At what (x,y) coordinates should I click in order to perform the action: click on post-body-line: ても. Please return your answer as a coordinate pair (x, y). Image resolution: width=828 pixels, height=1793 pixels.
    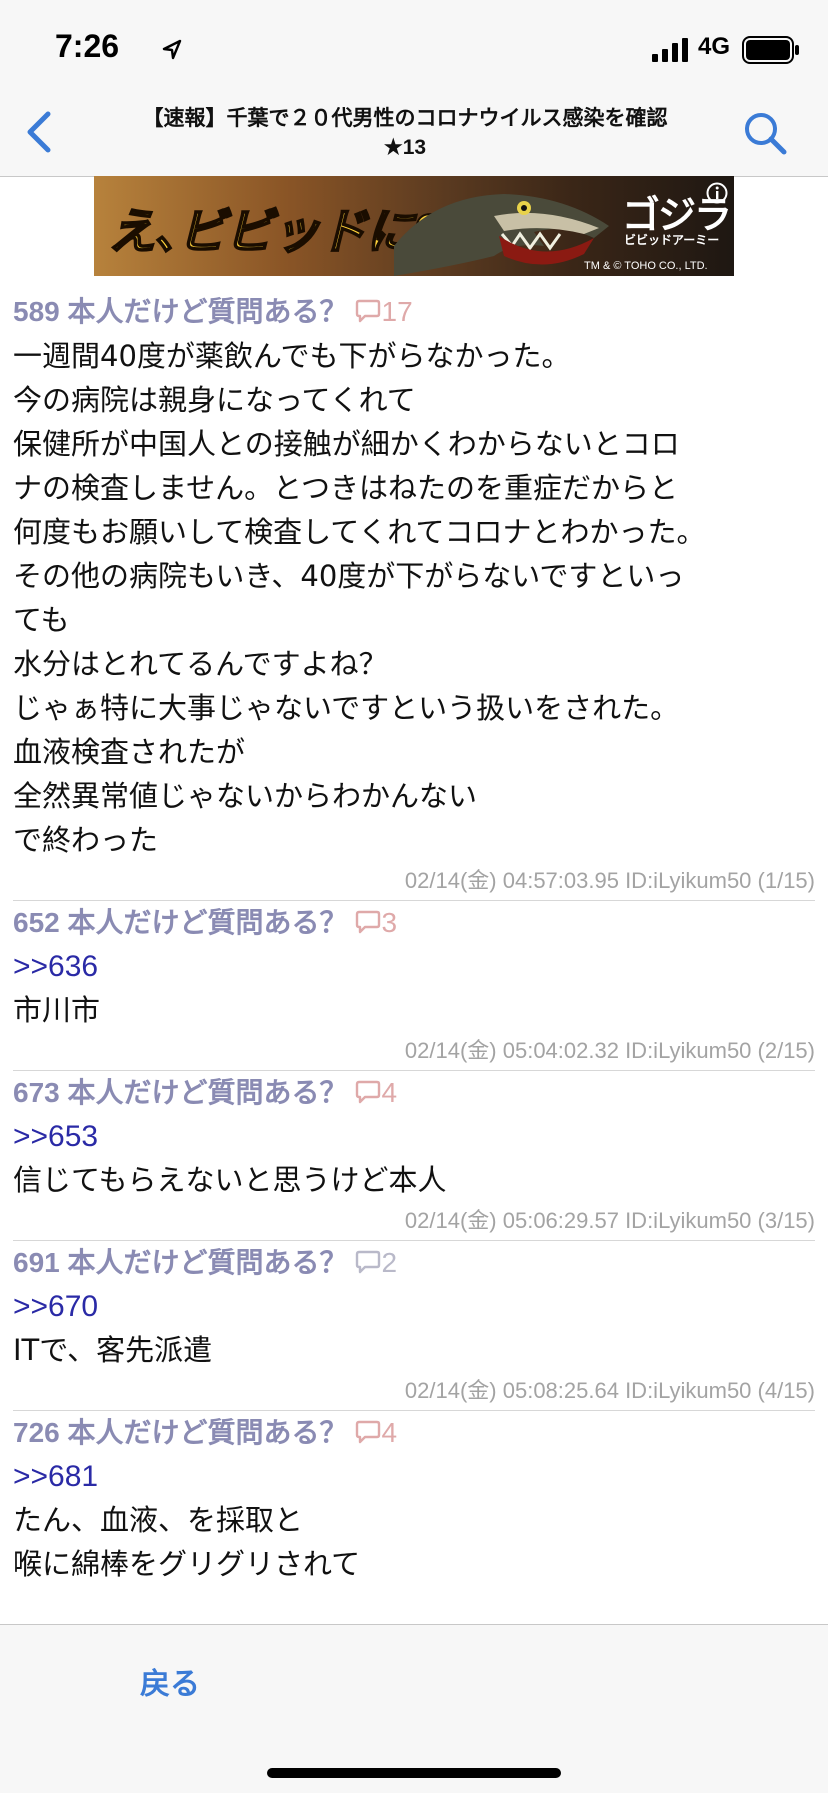
    Looking at the image, I should click on (41, 620).